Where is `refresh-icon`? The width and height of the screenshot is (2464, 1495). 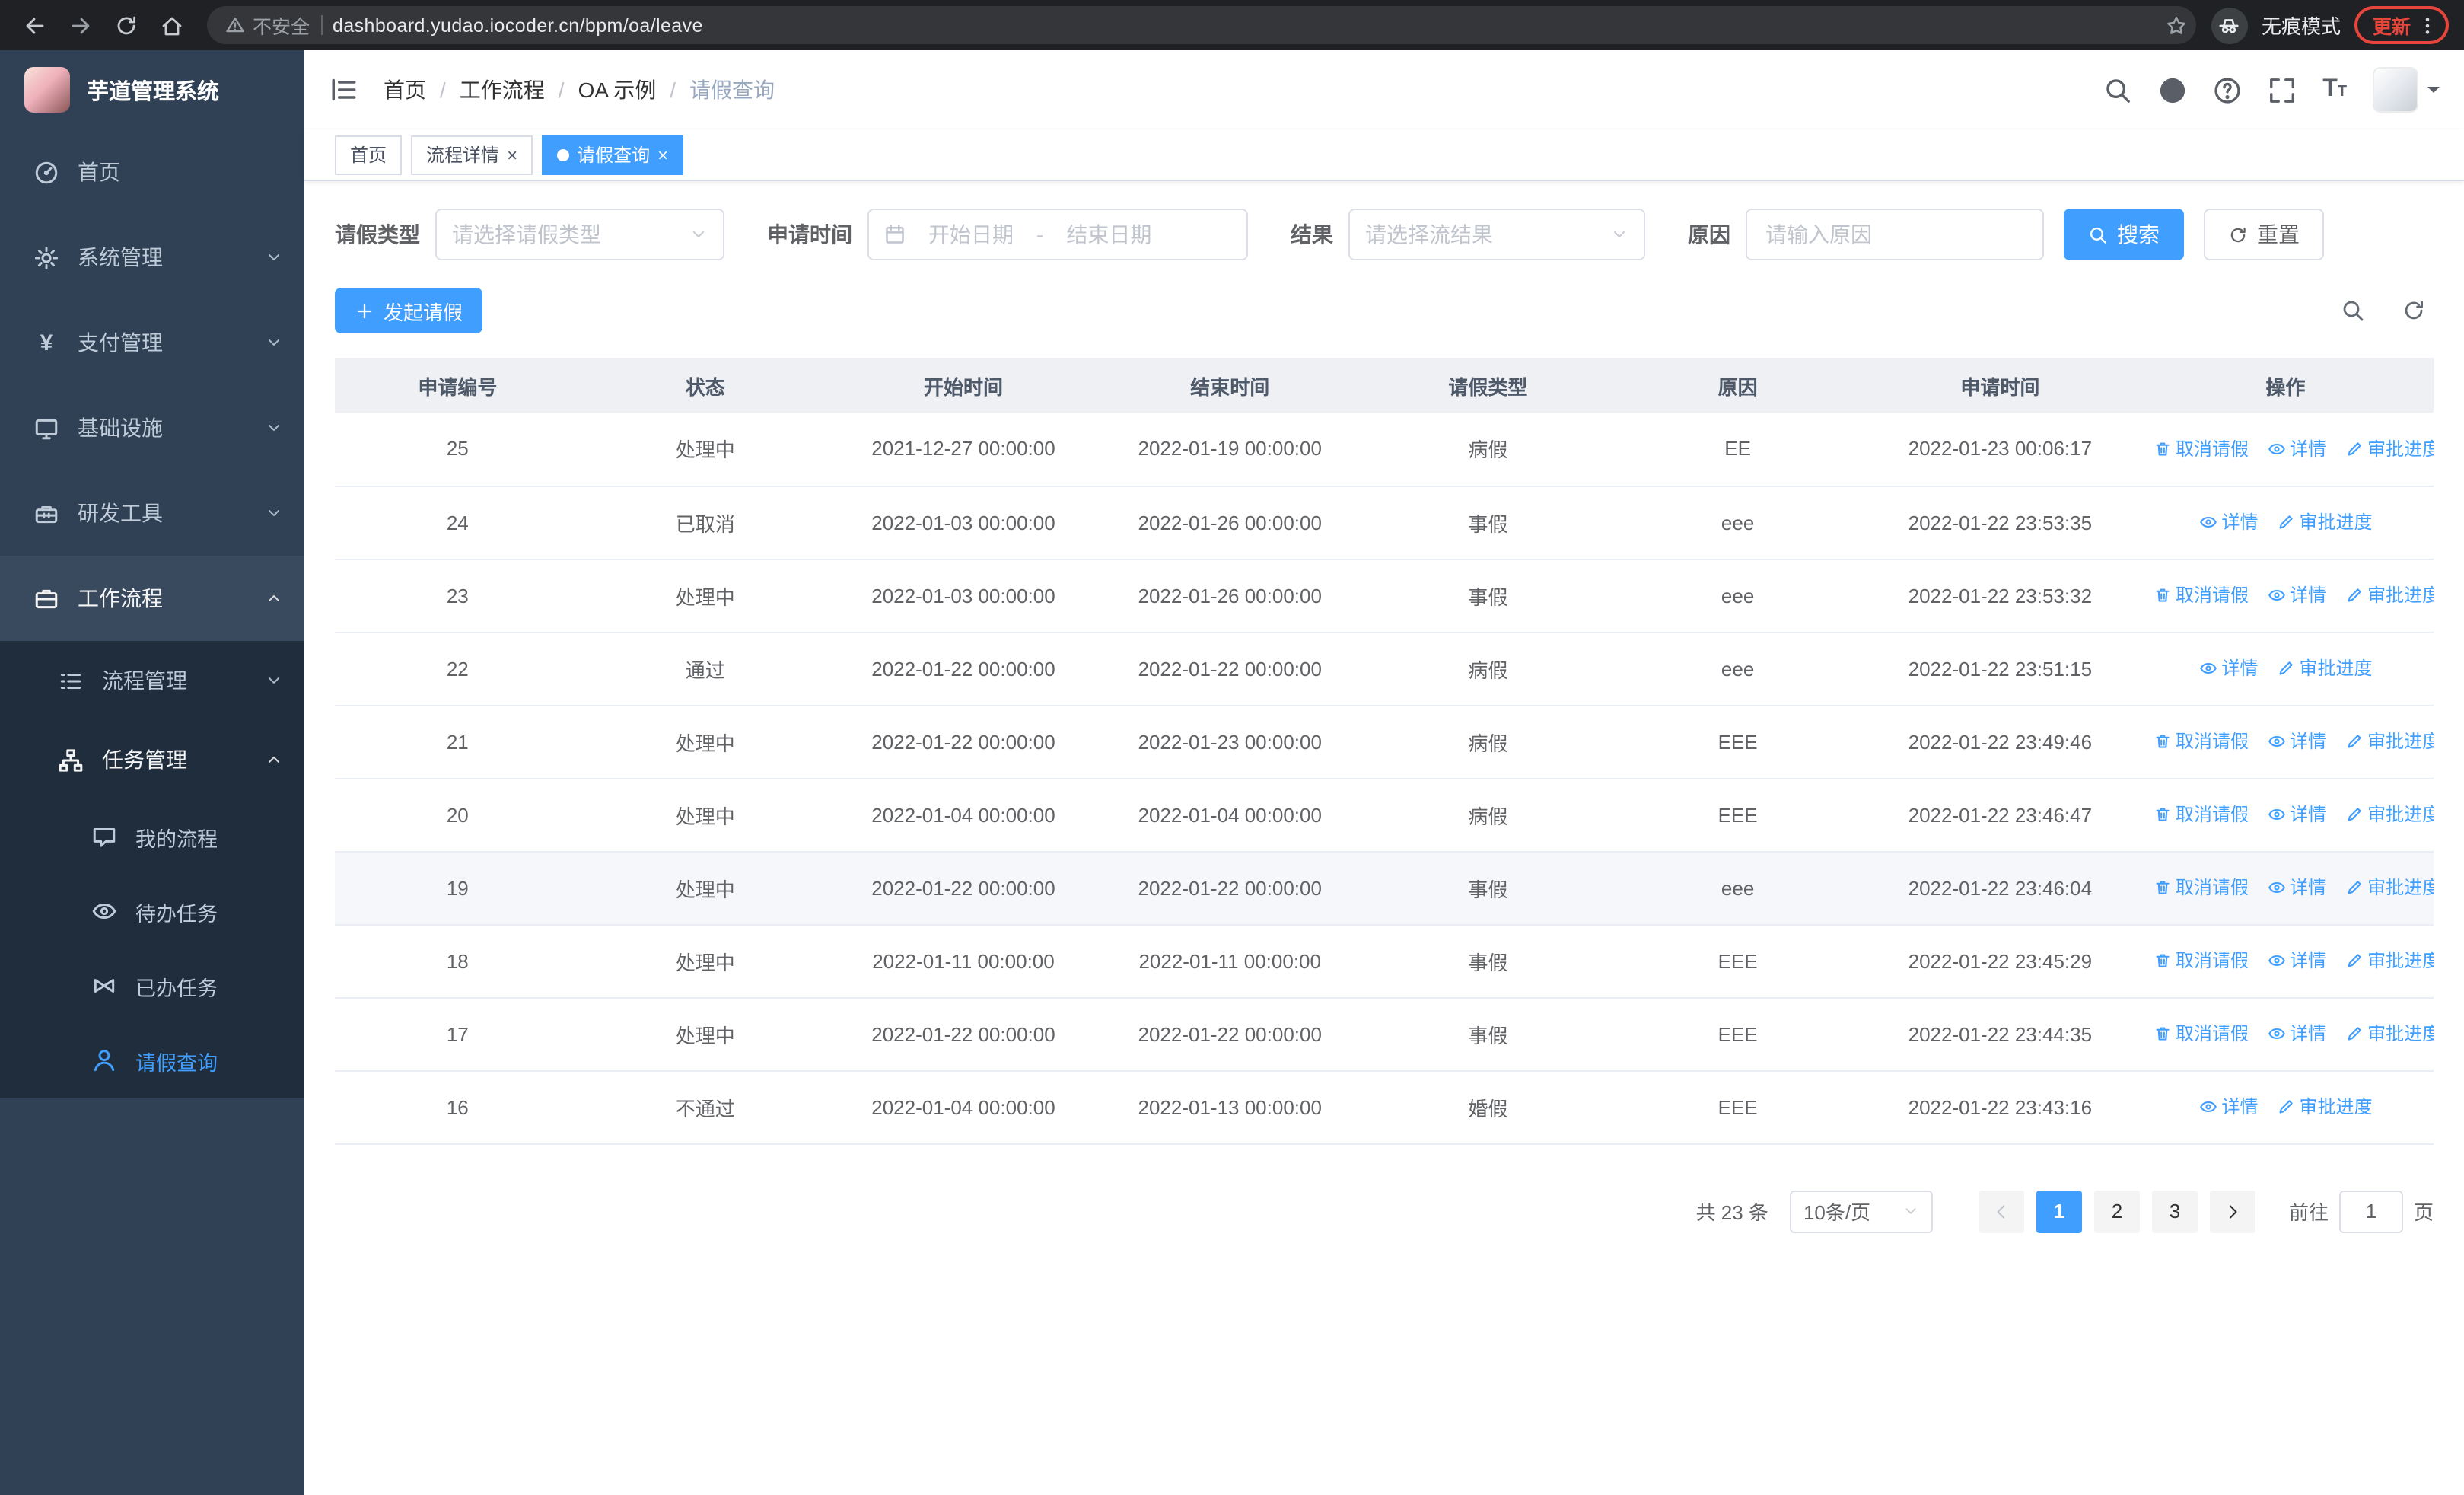
refresh-icon is located at coordinates (2414, 311).